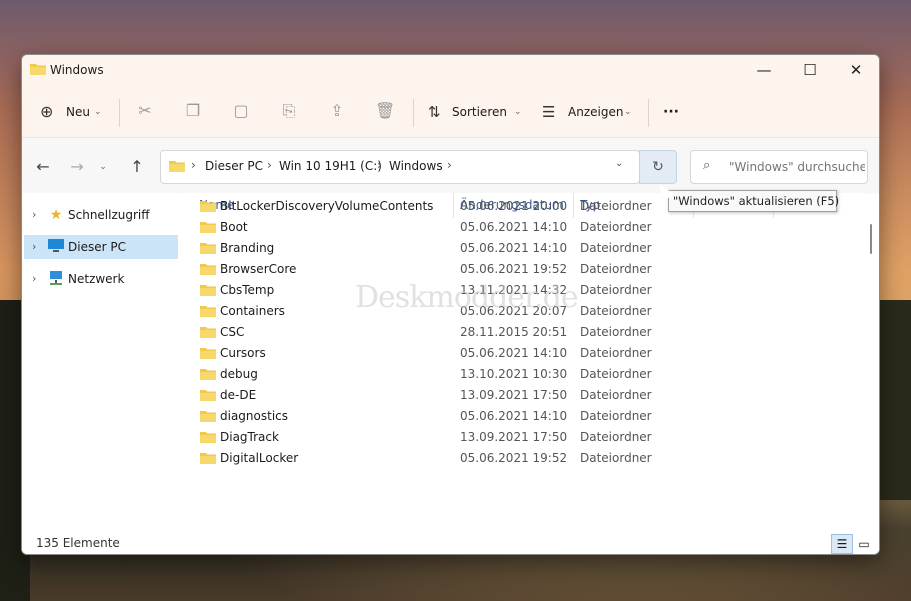  What do you see at coordinates (249, 437) in the screenshot?
I see `file-name: DiagTrack` at bounding box center [249, 437].